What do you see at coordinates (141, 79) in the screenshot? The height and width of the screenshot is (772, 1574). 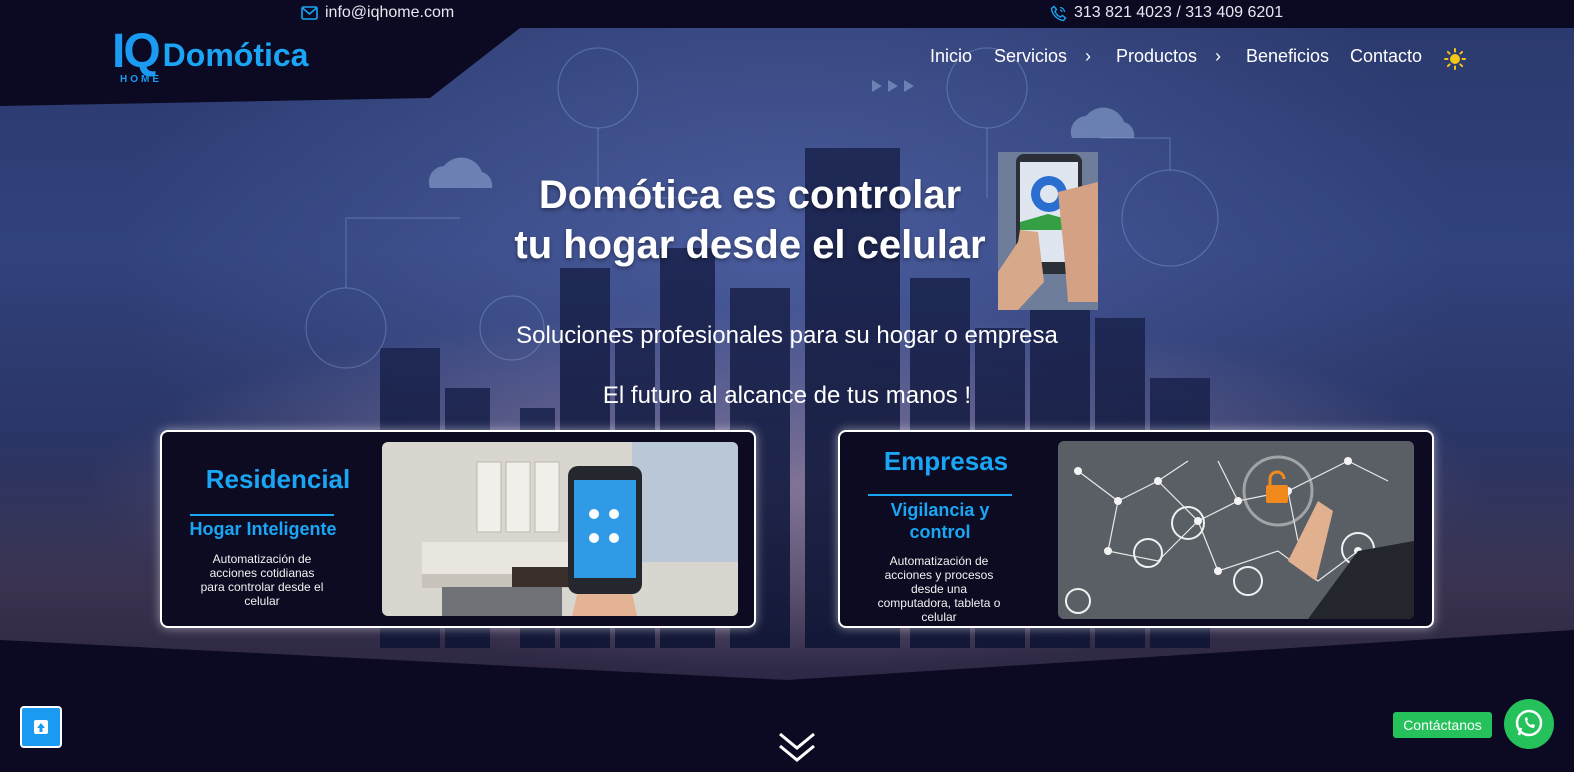 I see `logo-mark-sub: HOME` at bounding box center [141, 79].